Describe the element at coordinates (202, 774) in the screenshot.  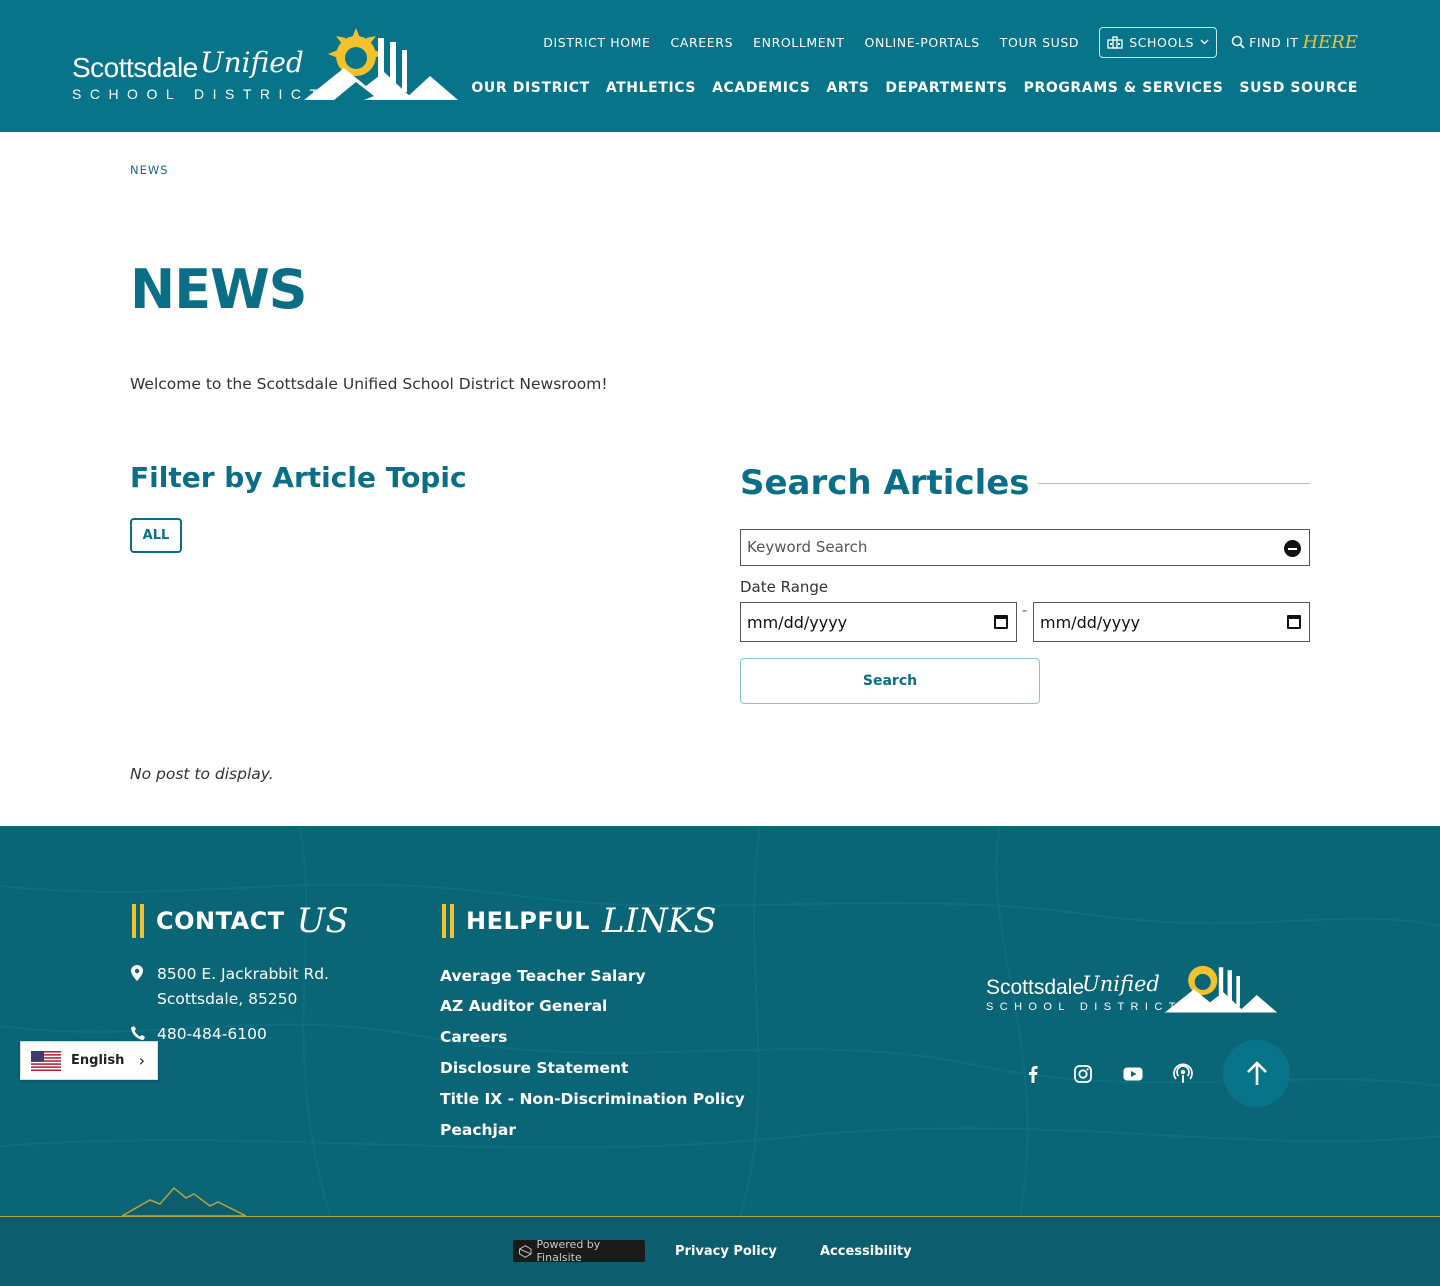
I see `no-post-message: No post to display.` at that location.